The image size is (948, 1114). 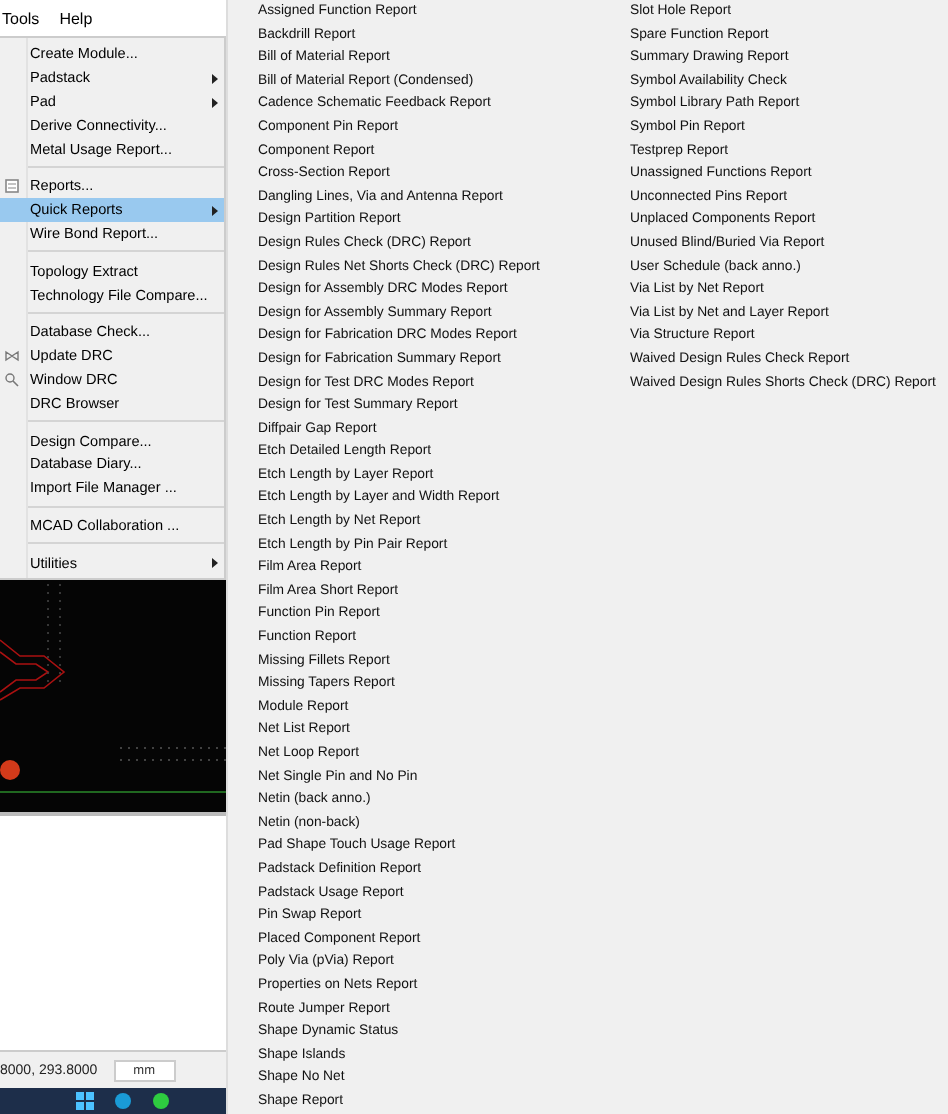 I want to click on menu-bar-item: Help, so click(x=76, y=18).